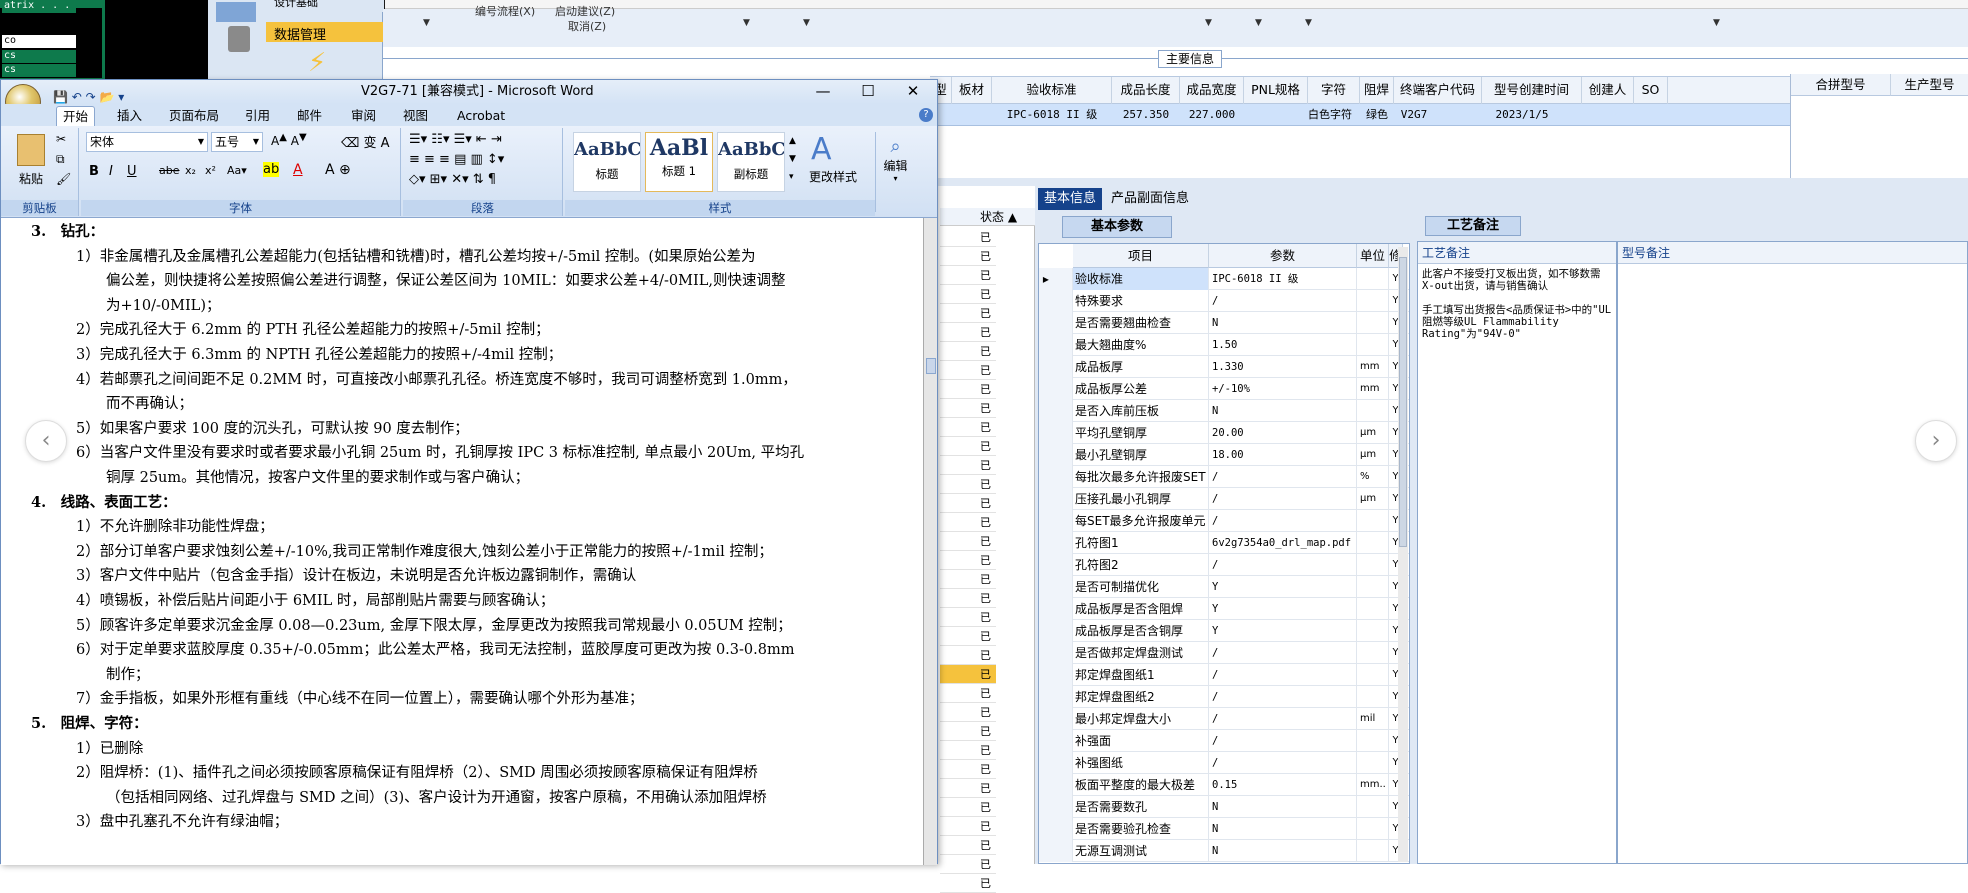  Describe the element at coordinates (1224, 323) in the screenshot. I see `param-row: 是否需要翘曲检查 N Y` at that location.